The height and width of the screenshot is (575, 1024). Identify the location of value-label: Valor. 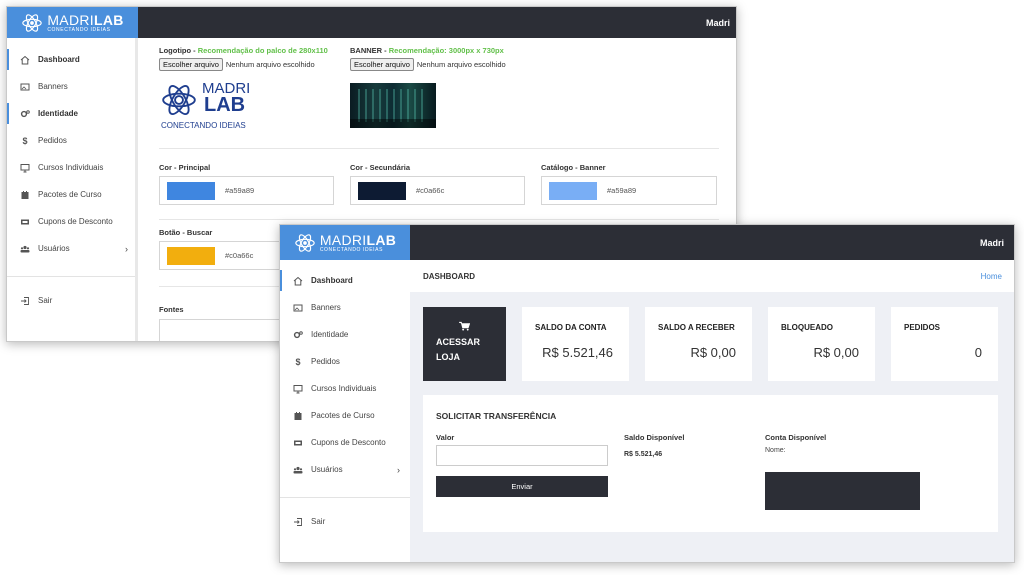
(445, 437).